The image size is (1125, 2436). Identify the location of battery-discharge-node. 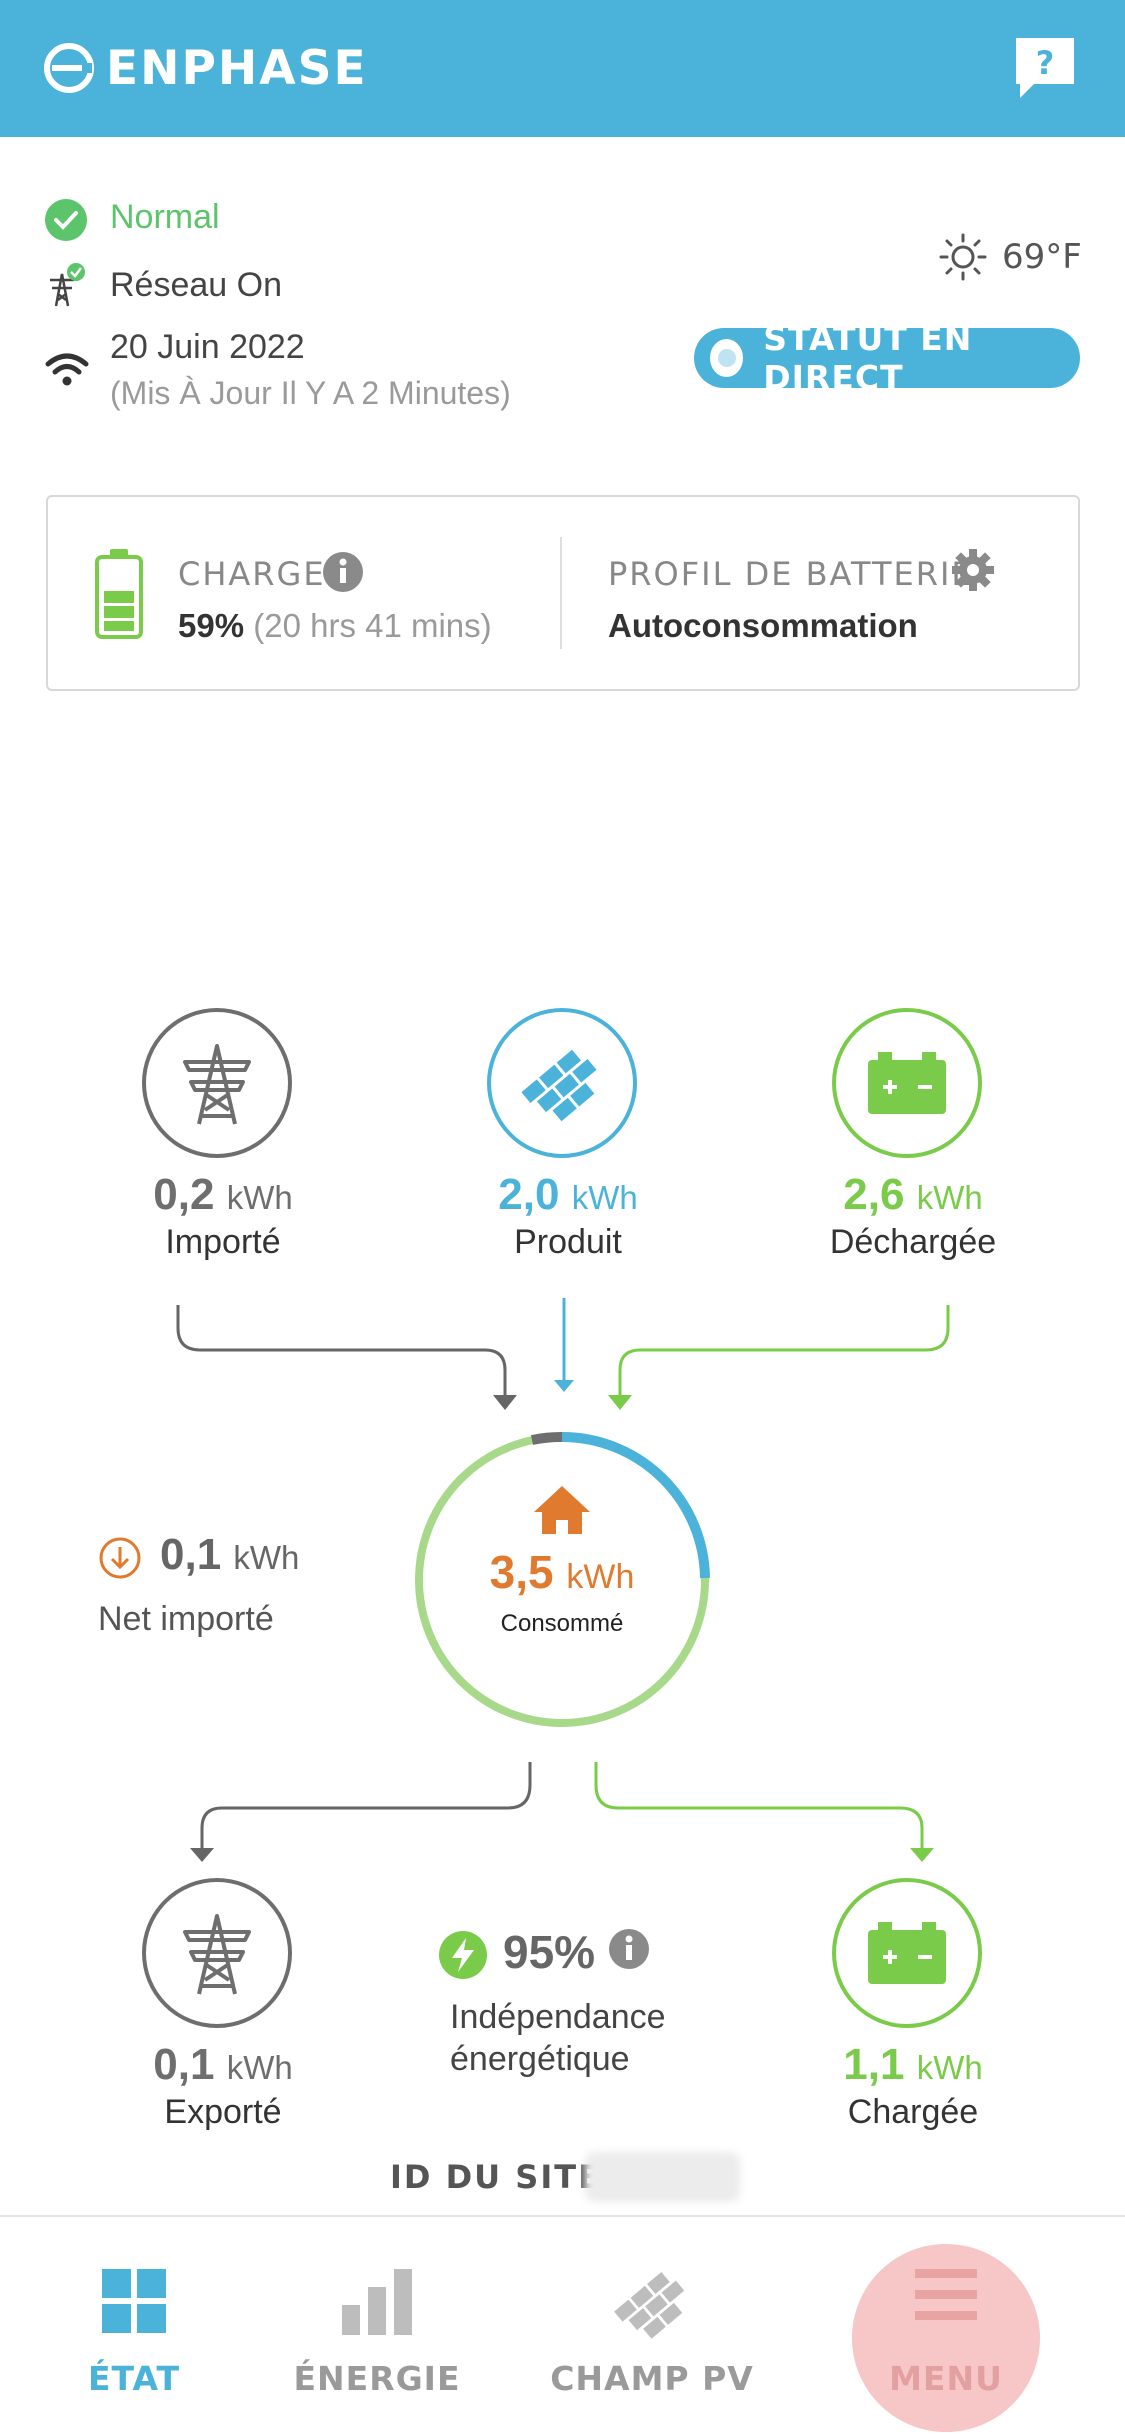
(907, 1083).